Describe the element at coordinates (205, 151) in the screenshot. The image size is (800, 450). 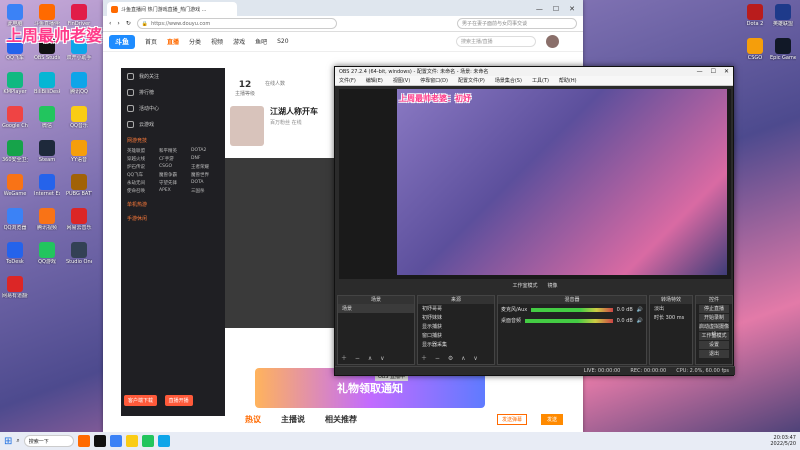
I see `sidebar-game-link: DOTA2` at that location.